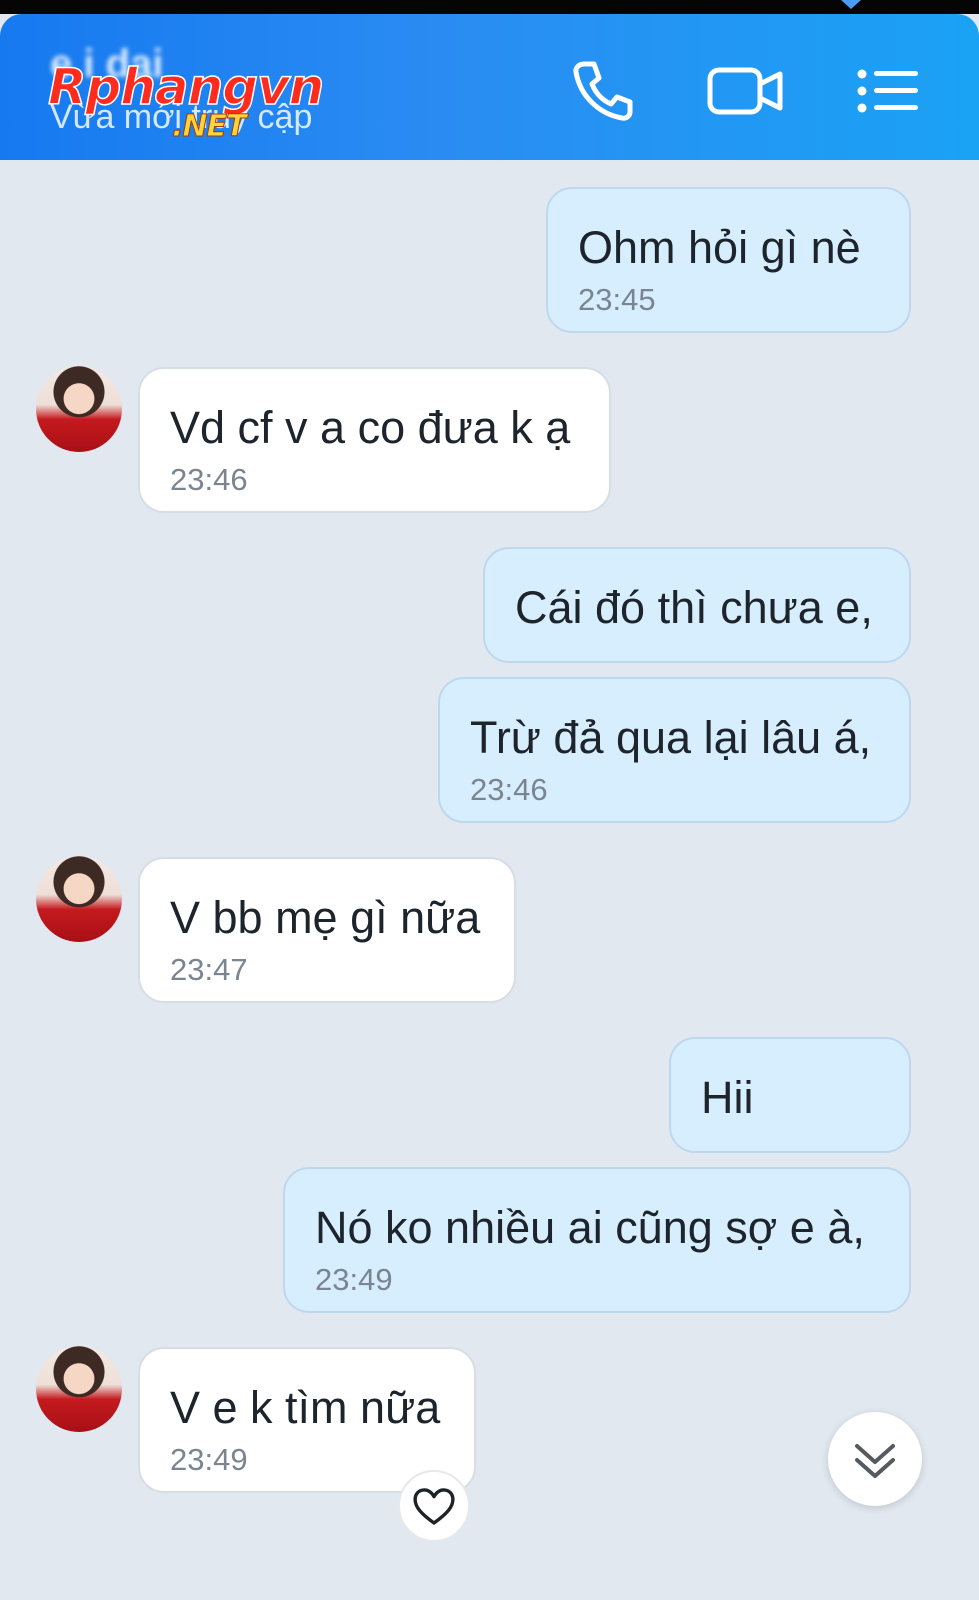  What do you see at coordinates (489, 87) in the screenshot?
I see `chat-header: e i dai Vừa mới truy cập Rphangvn .NET` at bounding box center [489, 87].